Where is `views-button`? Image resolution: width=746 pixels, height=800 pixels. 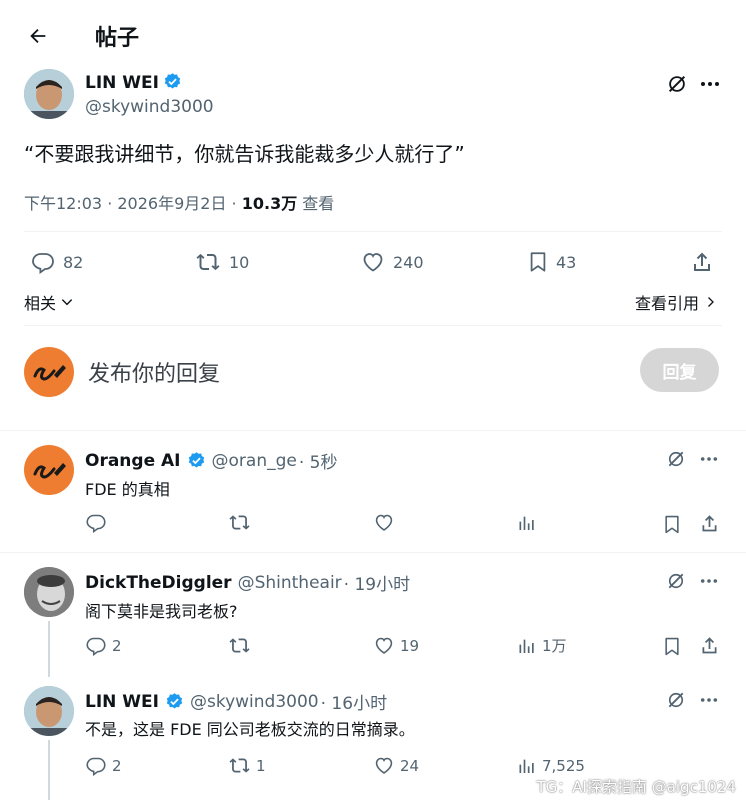
views-button is located at coordinates (529, 522).